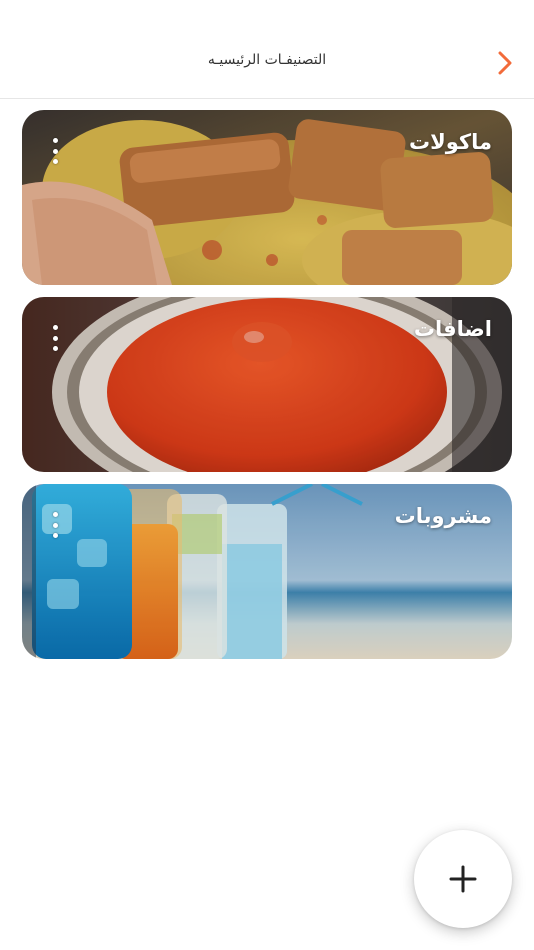  I want to click on back-button, so click(505, 63).